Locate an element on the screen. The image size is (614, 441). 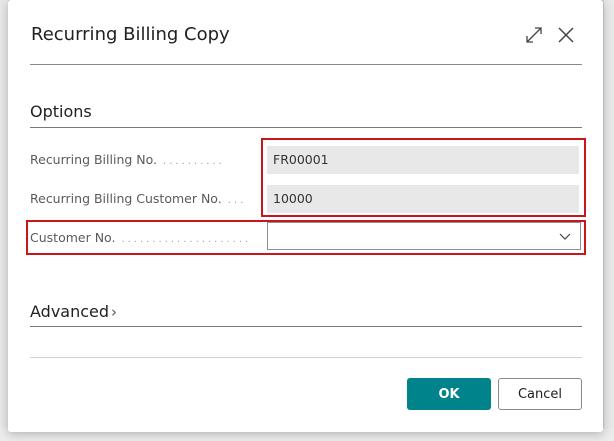
recurring-billing-customer-no-field: 10000 is located at coordinates (423, 199).